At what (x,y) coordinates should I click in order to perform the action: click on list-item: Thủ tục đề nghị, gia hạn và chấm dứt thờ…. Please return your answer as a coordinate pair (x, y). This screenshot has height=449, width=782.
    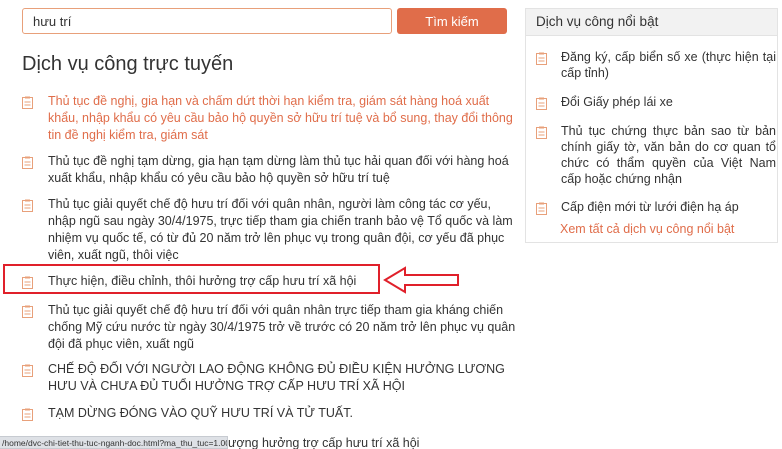
    Looking at the image, I should click on (269, 119).